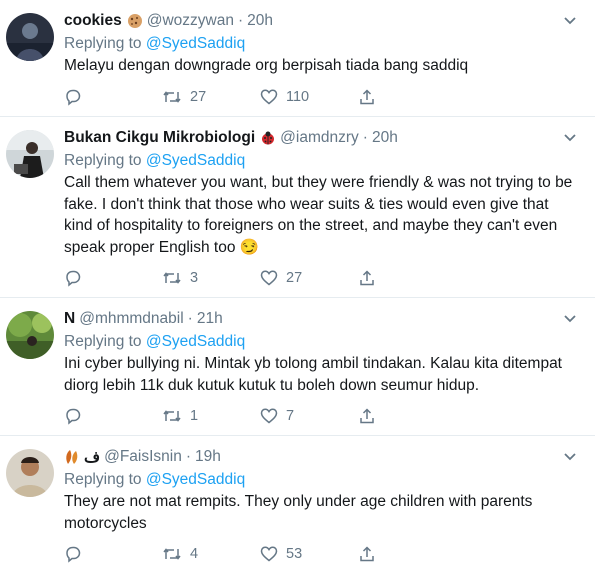 This screenshot has width=595, height=574. I want to click on tweet-header: N @mhmmdnabil · 21h, so click(329, 319).